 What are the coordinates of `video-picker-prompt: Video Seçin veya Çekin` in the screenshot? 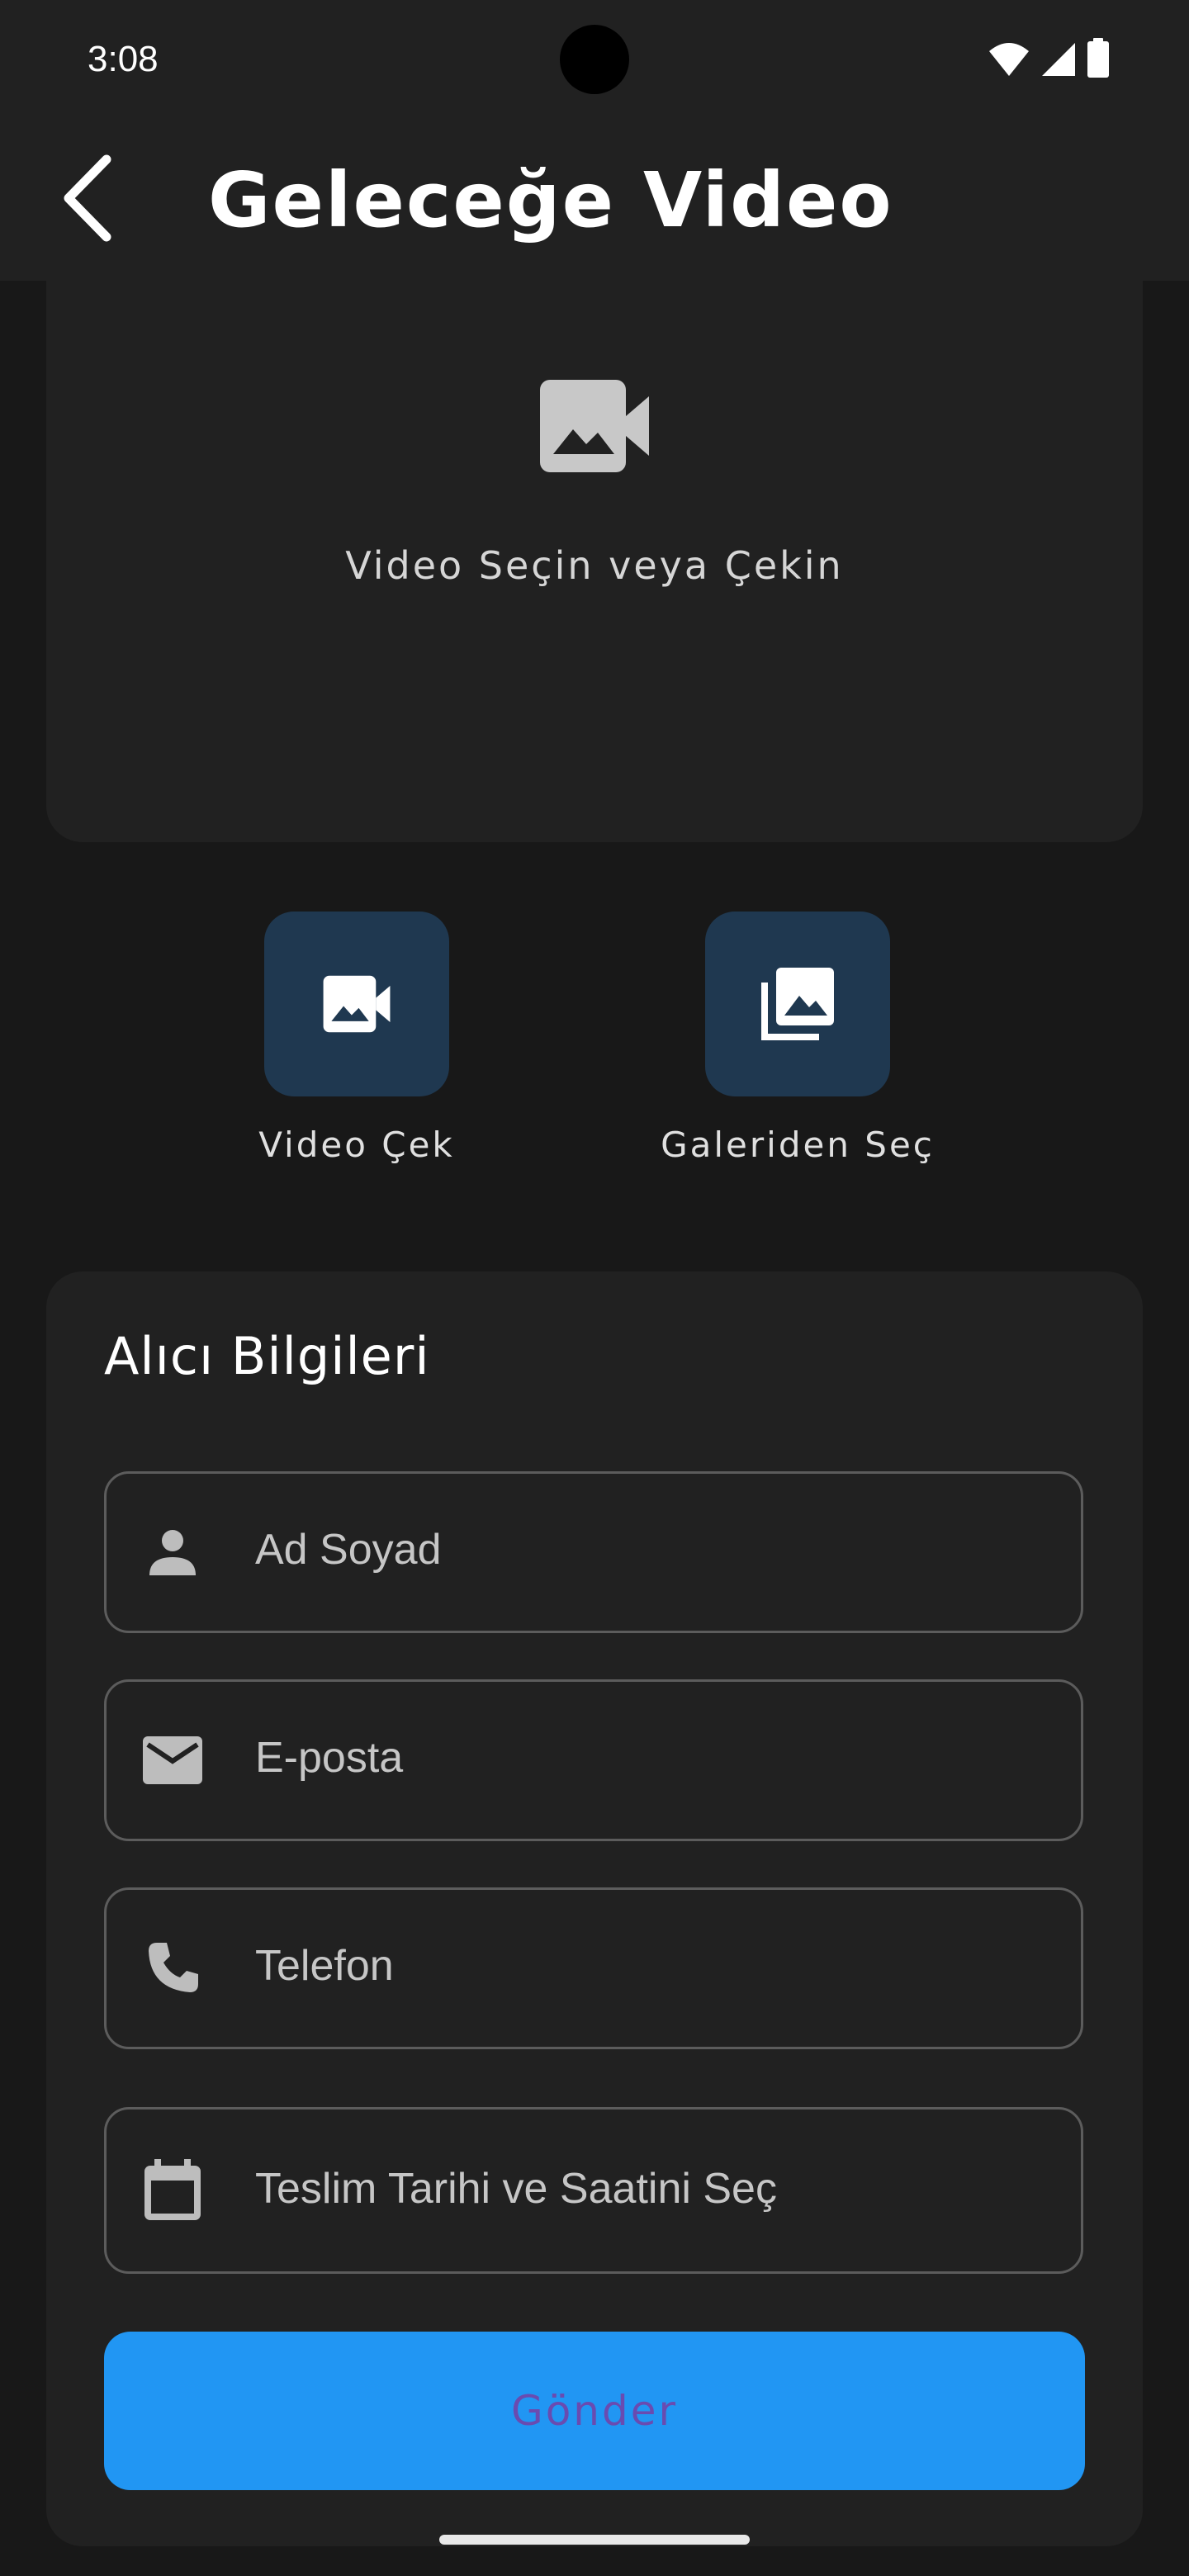 It's located at (594, 565).